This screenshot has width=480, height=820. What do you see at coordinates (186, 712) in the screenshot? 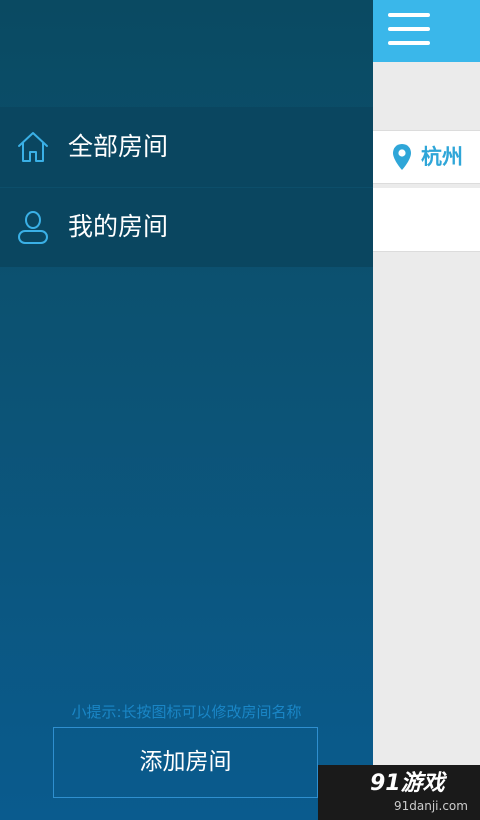
I see `hint-text: 小提示:长按图标可以修改房间名称` at bounding box center [186, 712].